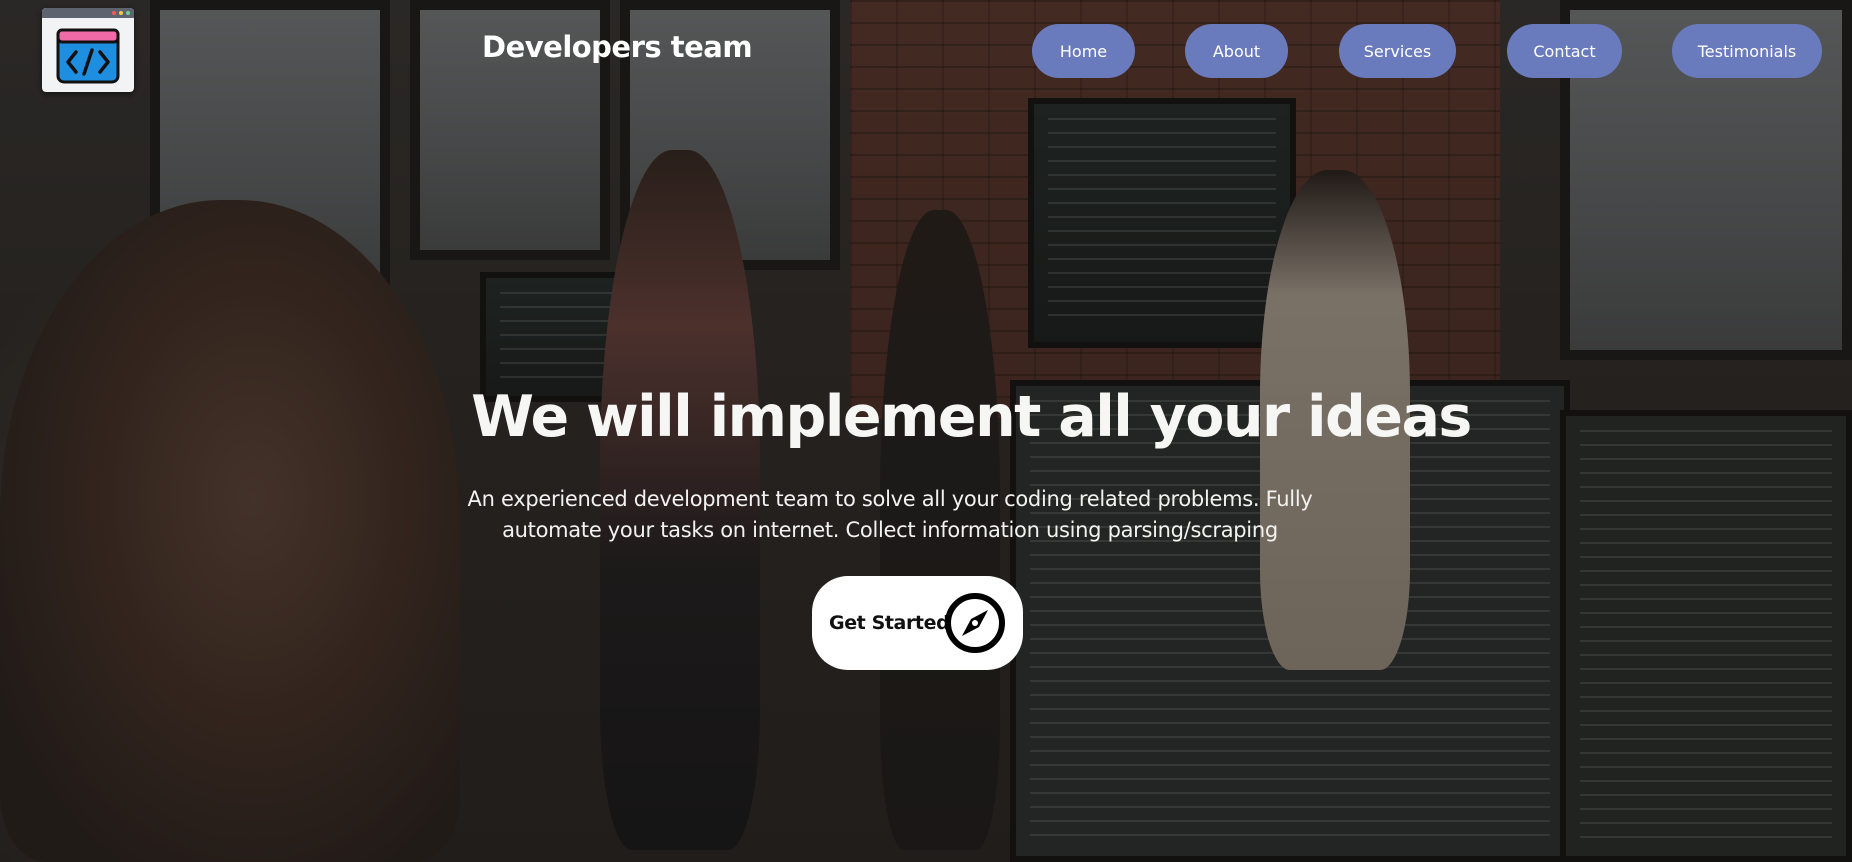  What do you see at coordinates (1397, 51) in the screenshot?
I see `nav-services-button: Services` at bounding box center [1397, 51].